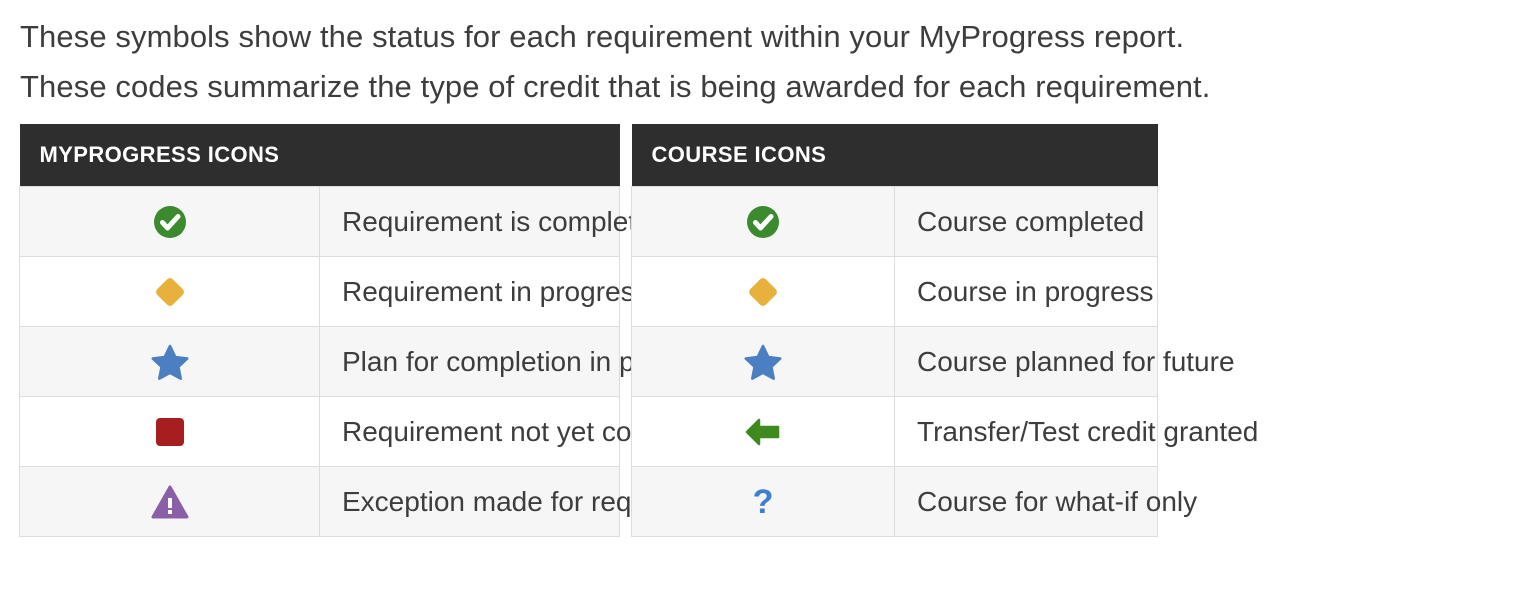  I want to click on table-row: Transfer/Test credit granted, so click(944, 431).